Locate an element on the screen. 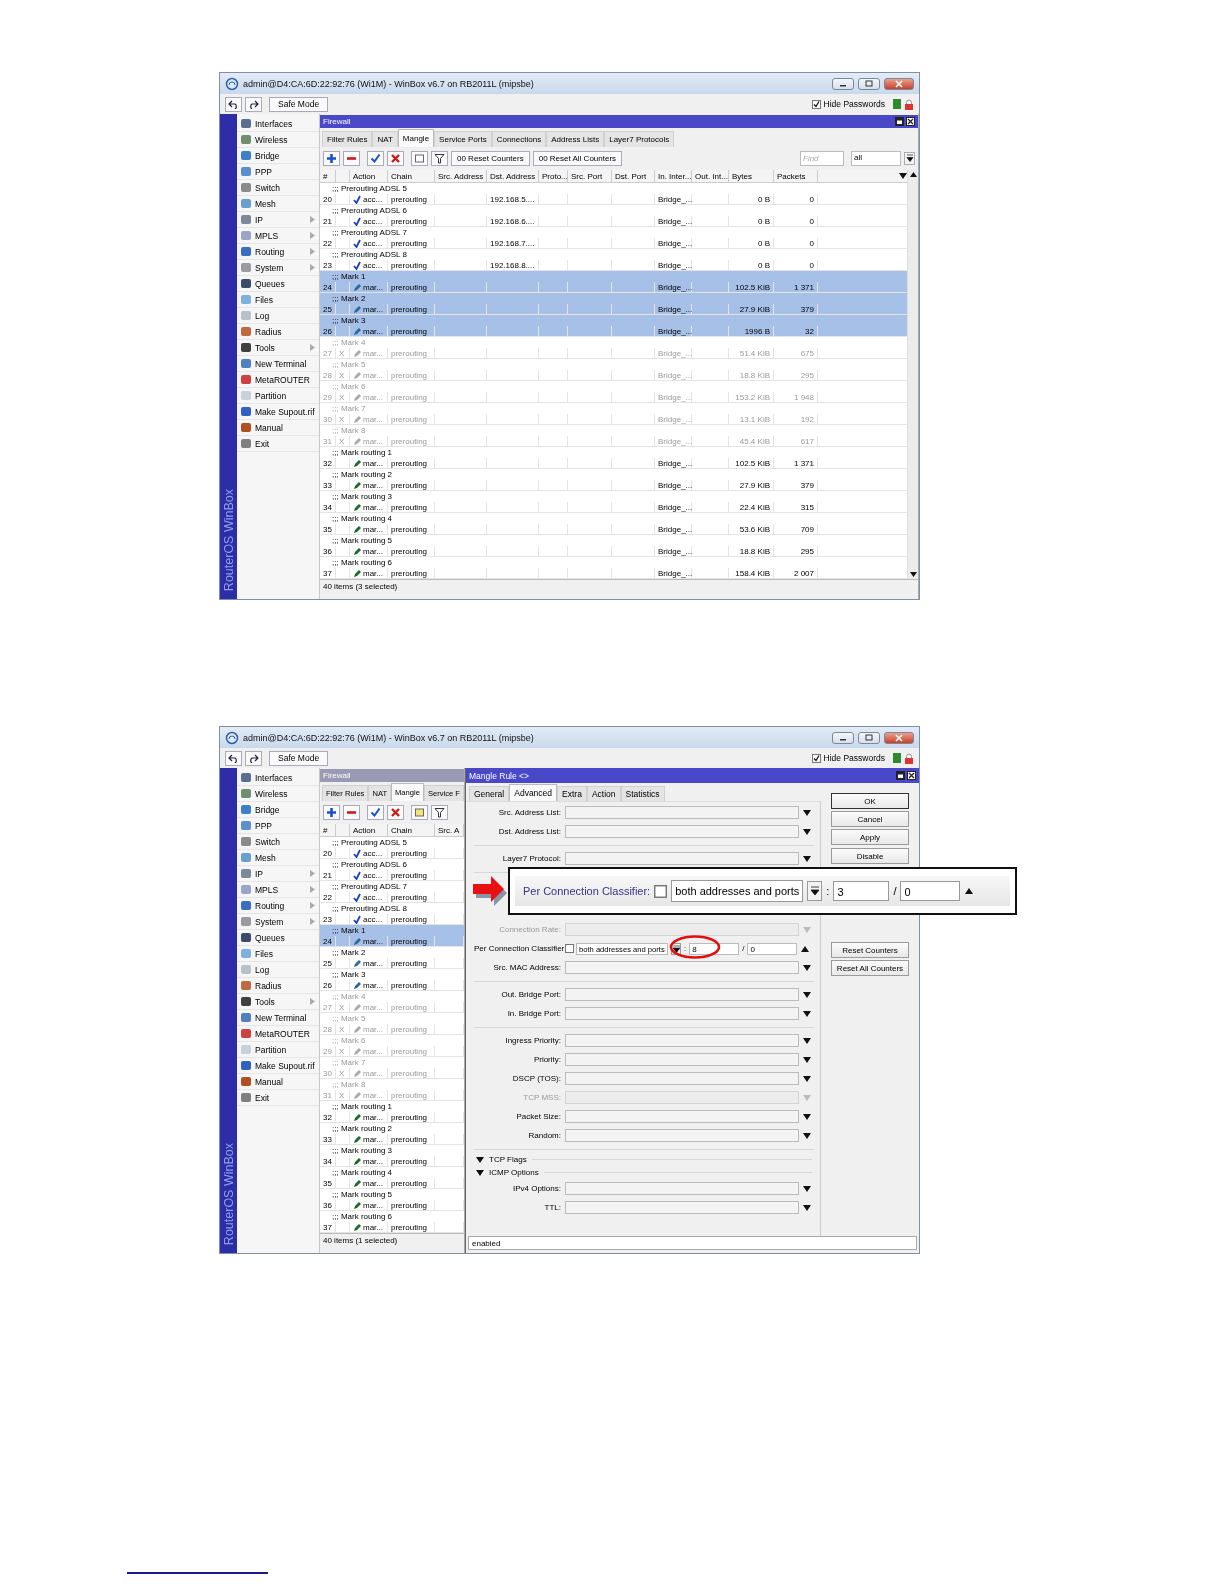 The height and width of the screenshot is (1584, 1224). menu-item: MetaROUTER is located at coordinates (278, 1034).